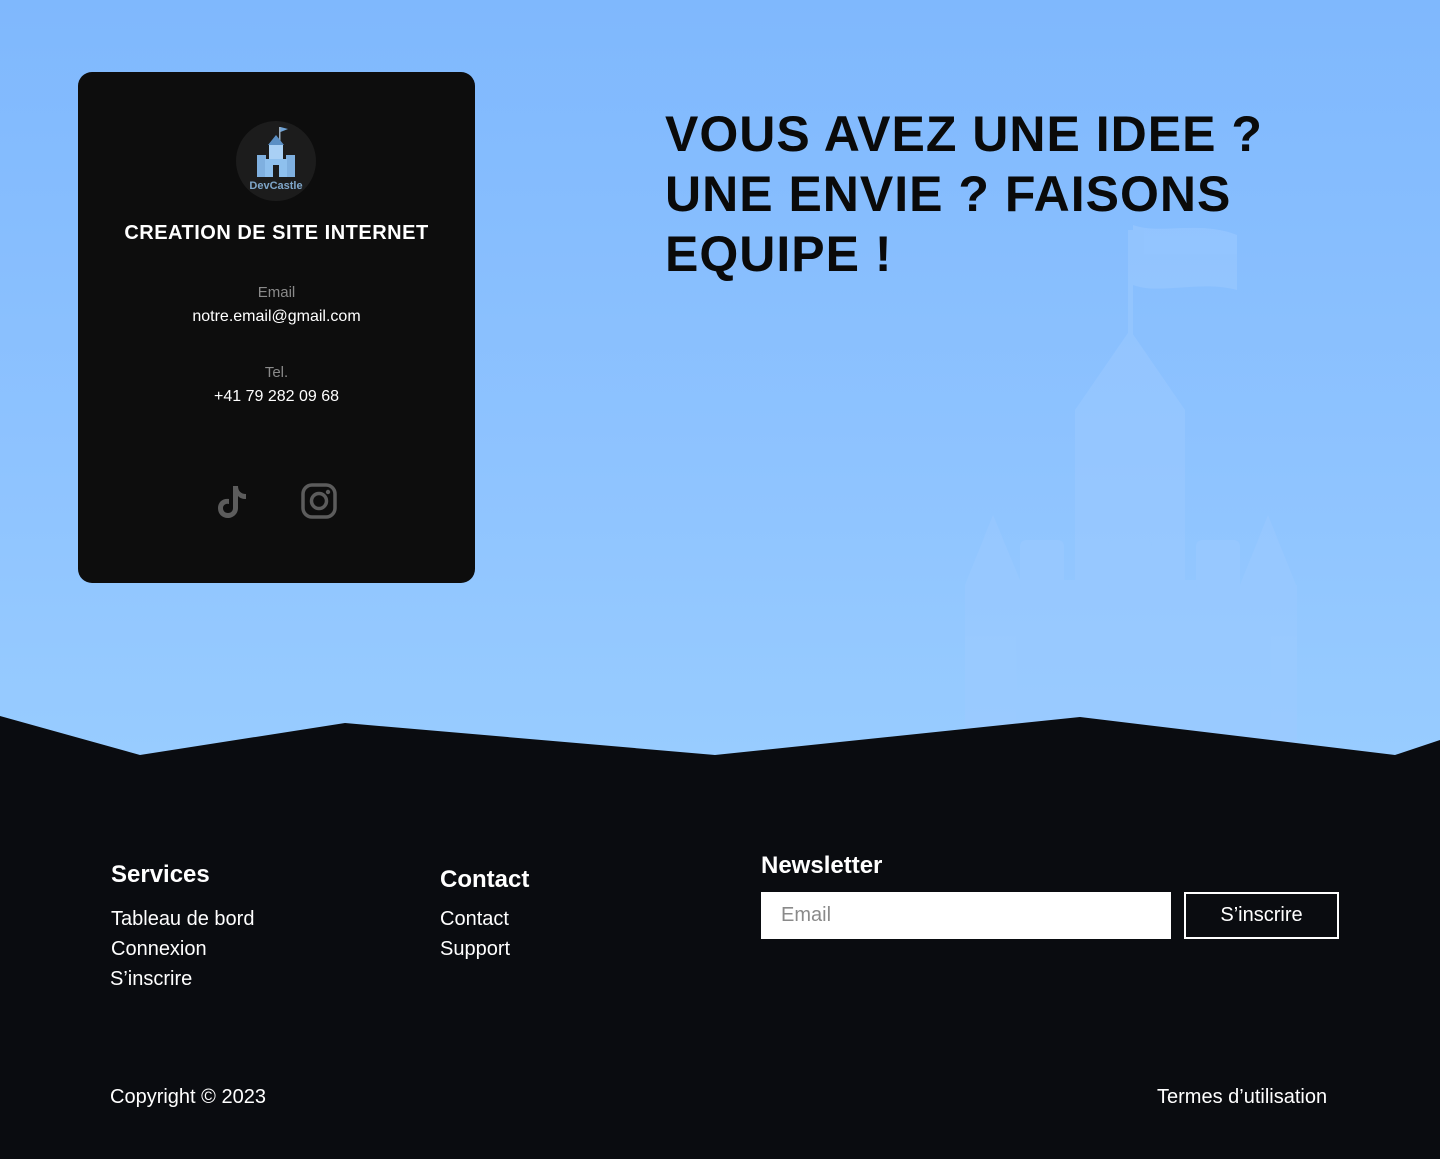 Image resolution: width=1440 pixels, height=1159 pixels. Describe the element at coordinates (1131, 492) in the screenshot. I see `castle-illustration` at that location.